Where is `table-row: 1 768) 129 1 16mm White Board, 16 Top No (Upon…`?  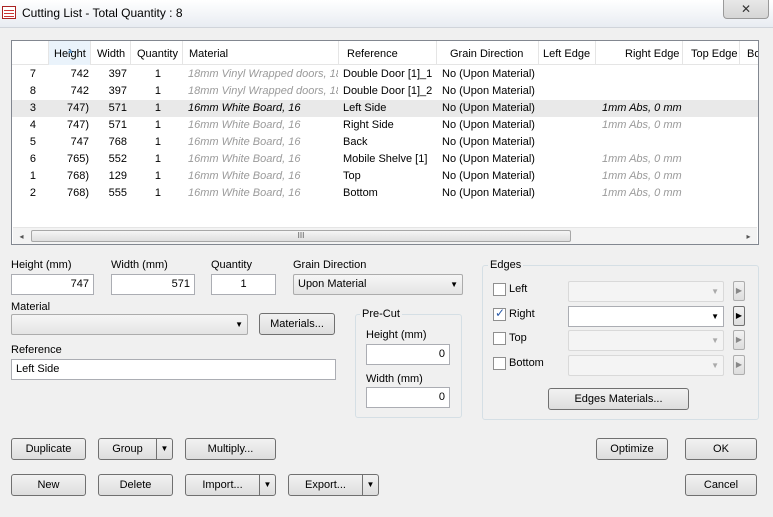 table-row: 1 768) 129 1 16mm White Board, 16 Top No (Upon… is located at coordinates (385, 176).